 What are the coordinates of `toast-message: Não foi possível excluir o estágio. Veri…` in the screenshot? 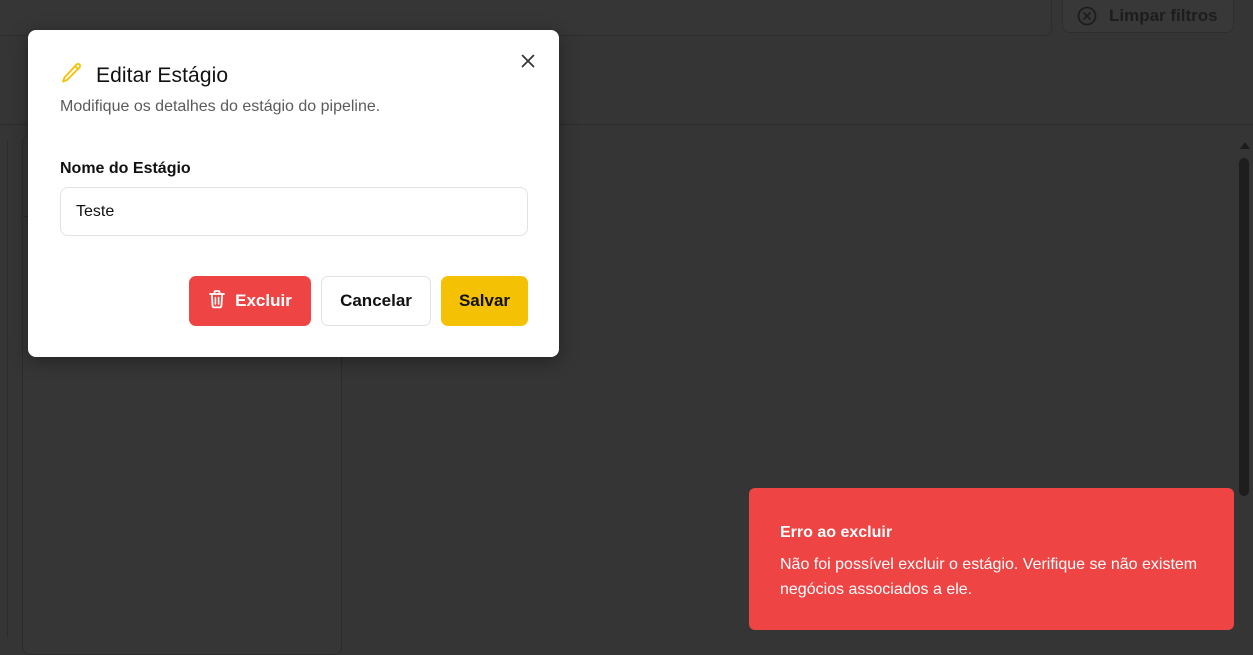 It's located at (989, 577).